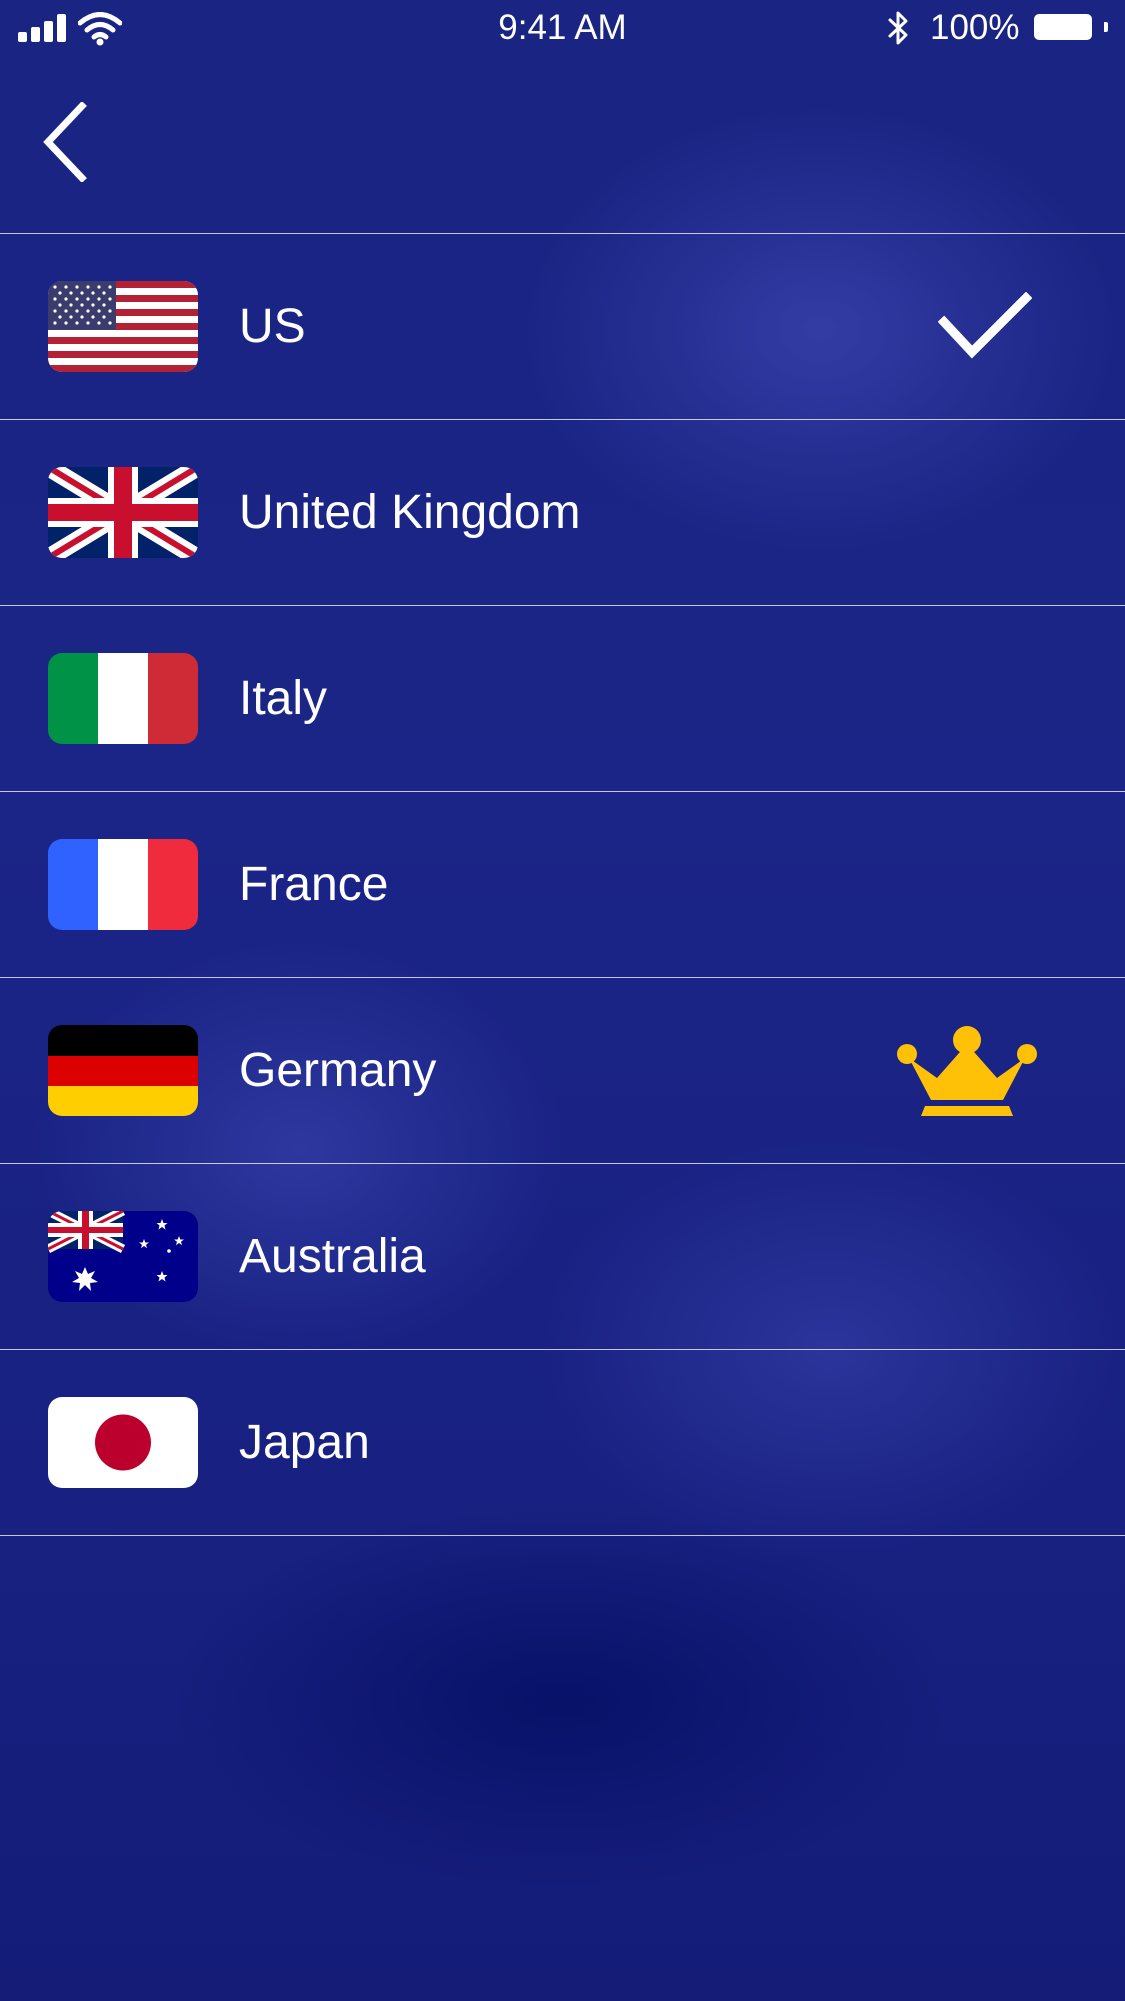  Describe the element at coordinates (123, 884) in the screenshot. I see `france-flag-icon` at that location.